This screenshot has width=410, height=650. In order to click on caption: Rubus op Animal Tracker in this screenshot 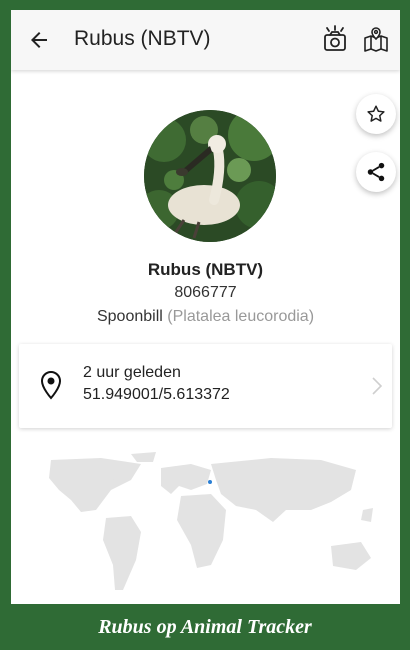, I will do `click(205, 627)`.